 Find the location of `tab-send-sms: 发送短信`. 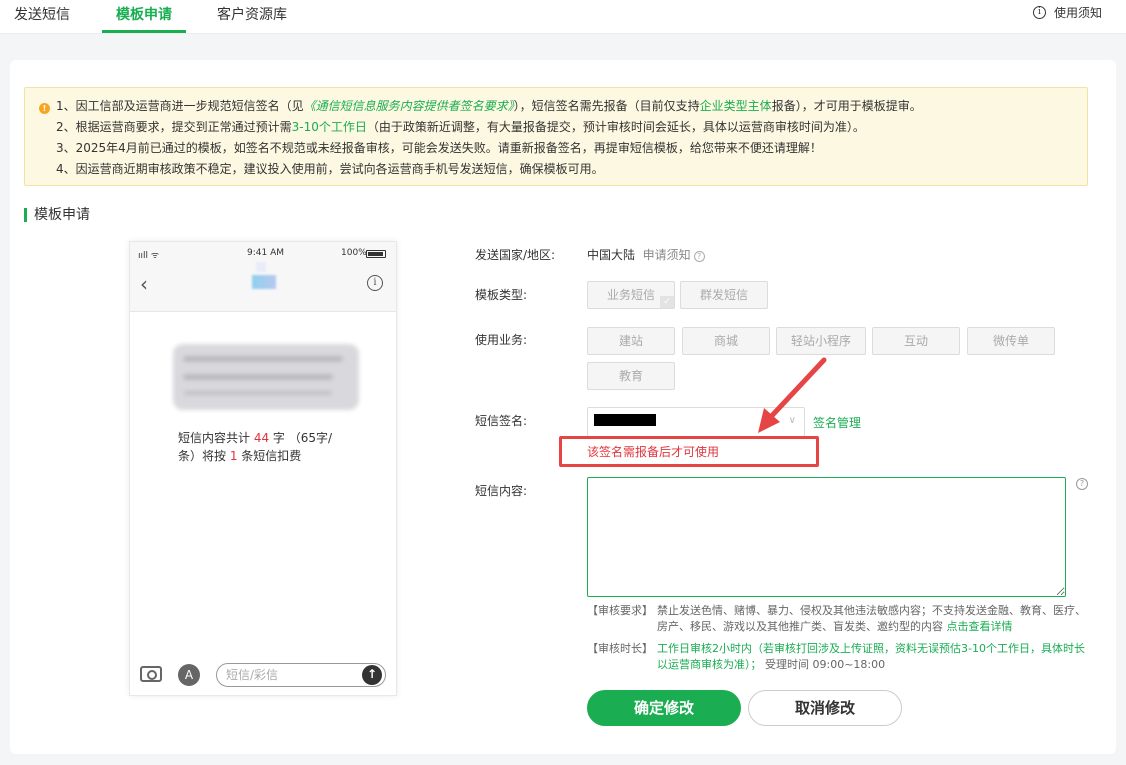

tab-send-sms: 发送短信 is located at coordinates (42, 14).